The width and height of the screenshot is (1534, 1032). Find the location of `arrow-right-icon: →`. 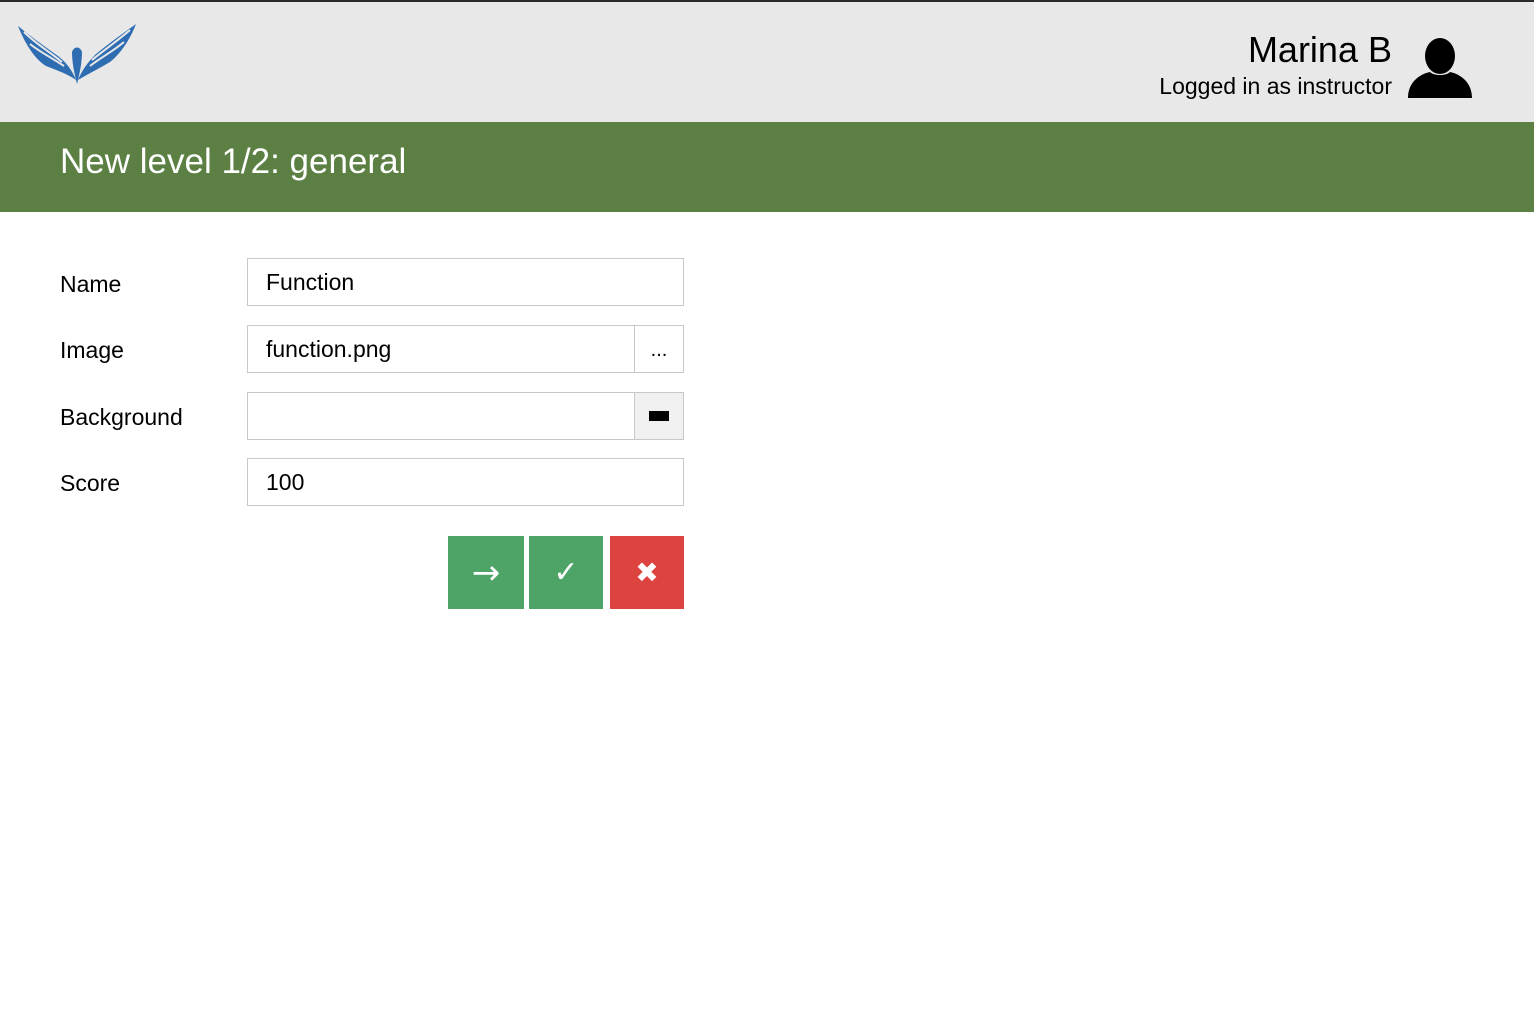

arrow-right-icon: → is located at coordinates (486, 572).